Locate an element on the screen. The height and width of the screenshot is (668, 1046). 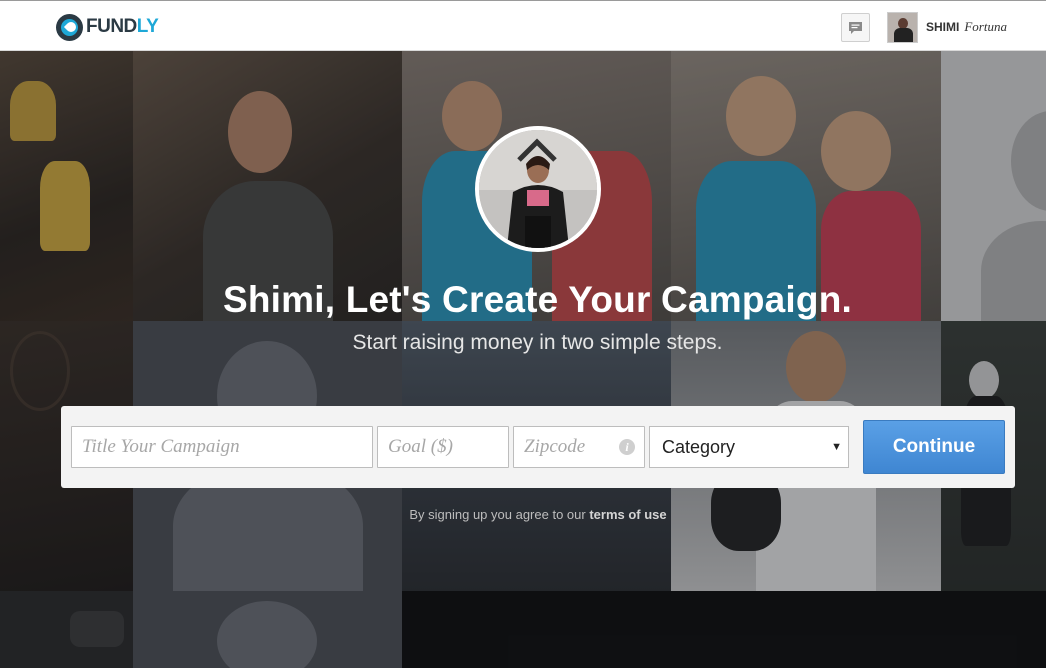
messages-button is located at coordinates (855, 27).